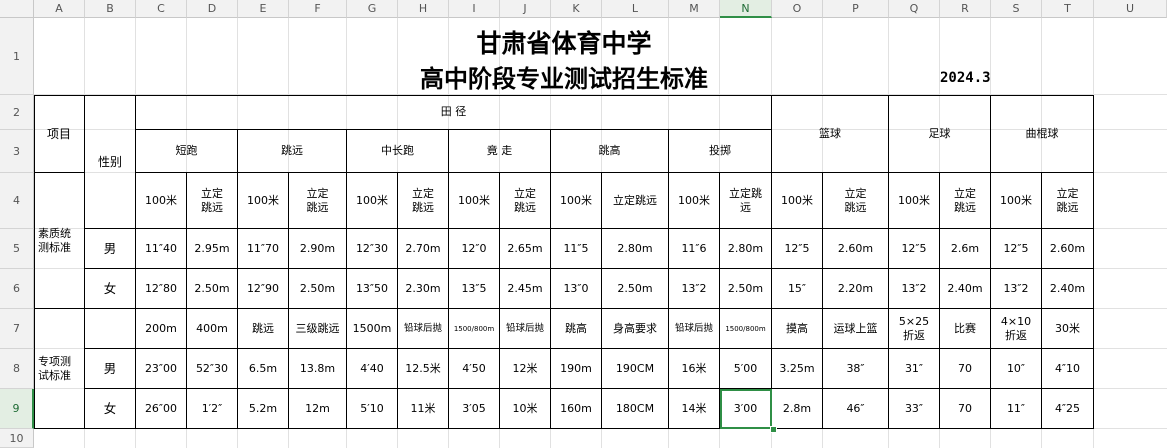 This screenshot has width=1167, height=448. What do you see at coordinates (187, 151) in the screenshot?
I see `header-sprint: 短跑` at bounding box center [187, 151].